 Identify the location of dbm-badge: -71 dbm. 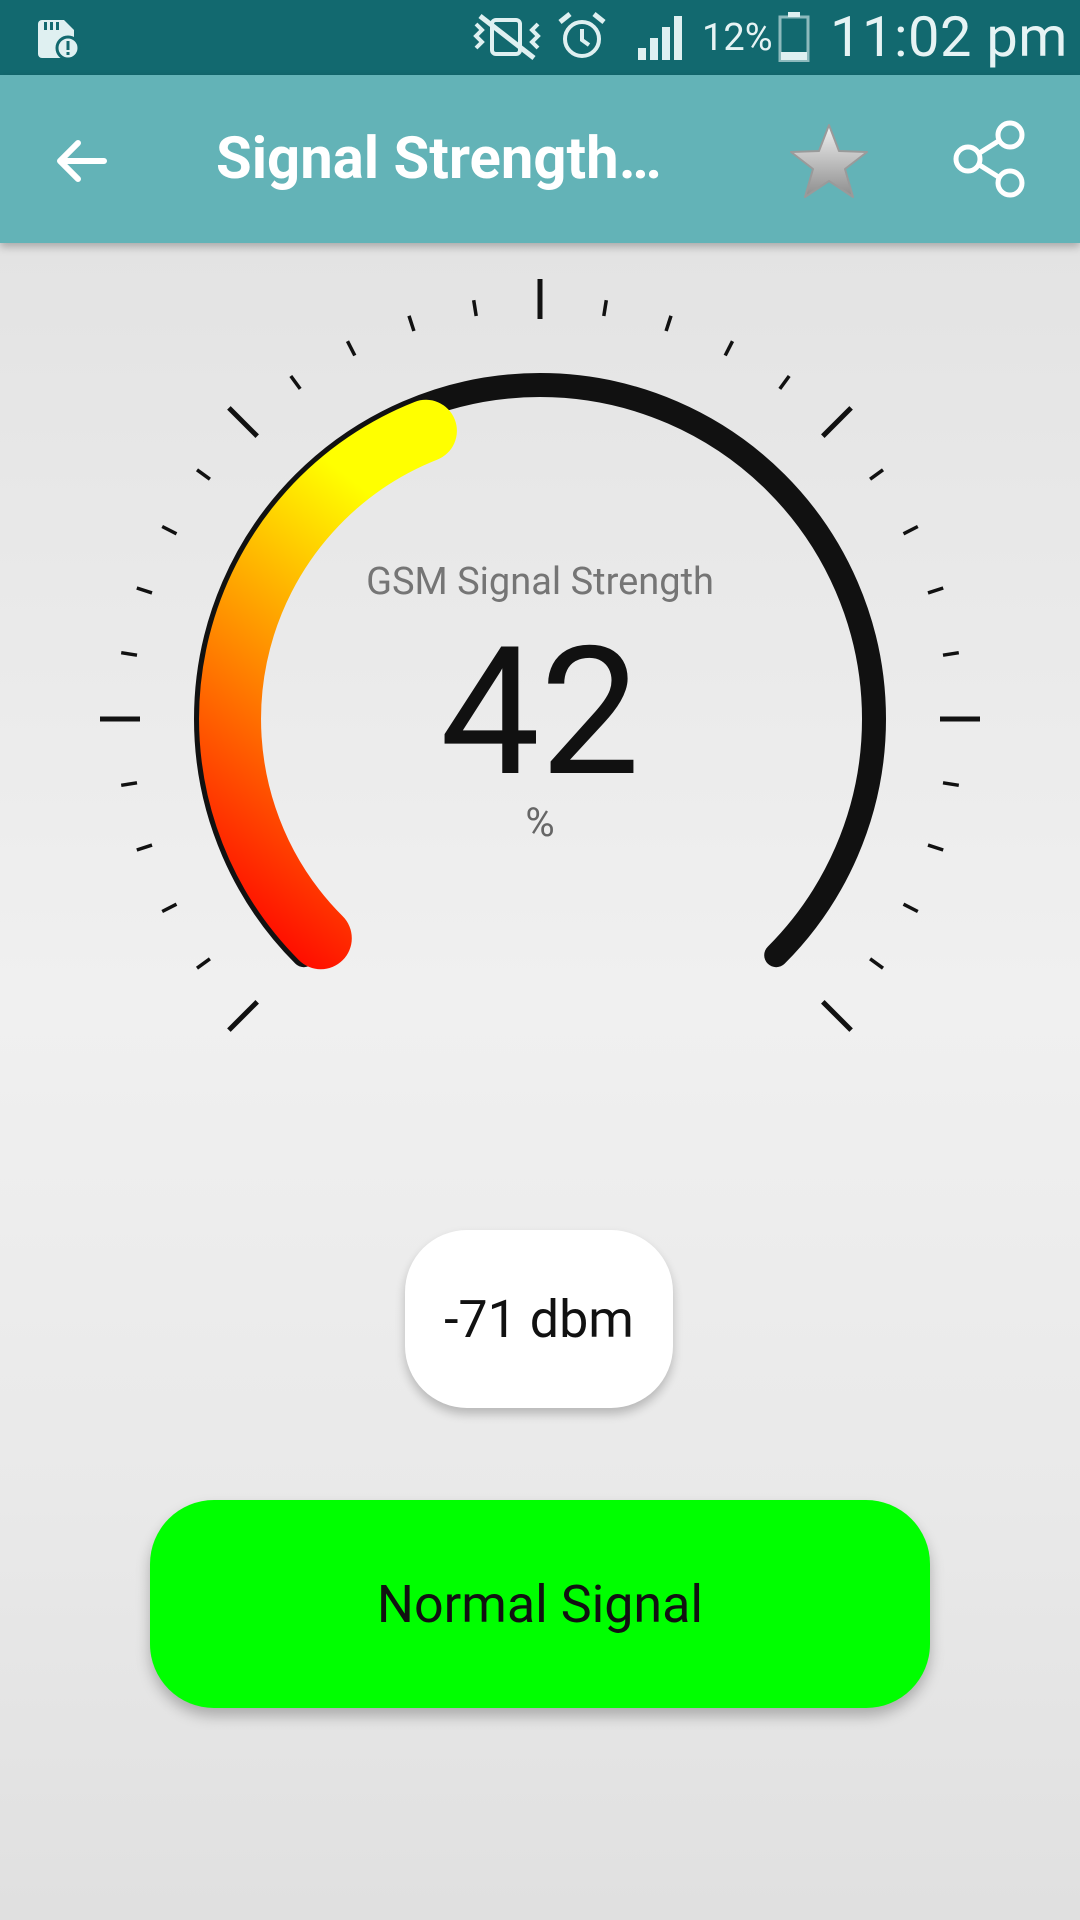
(539, 1319).